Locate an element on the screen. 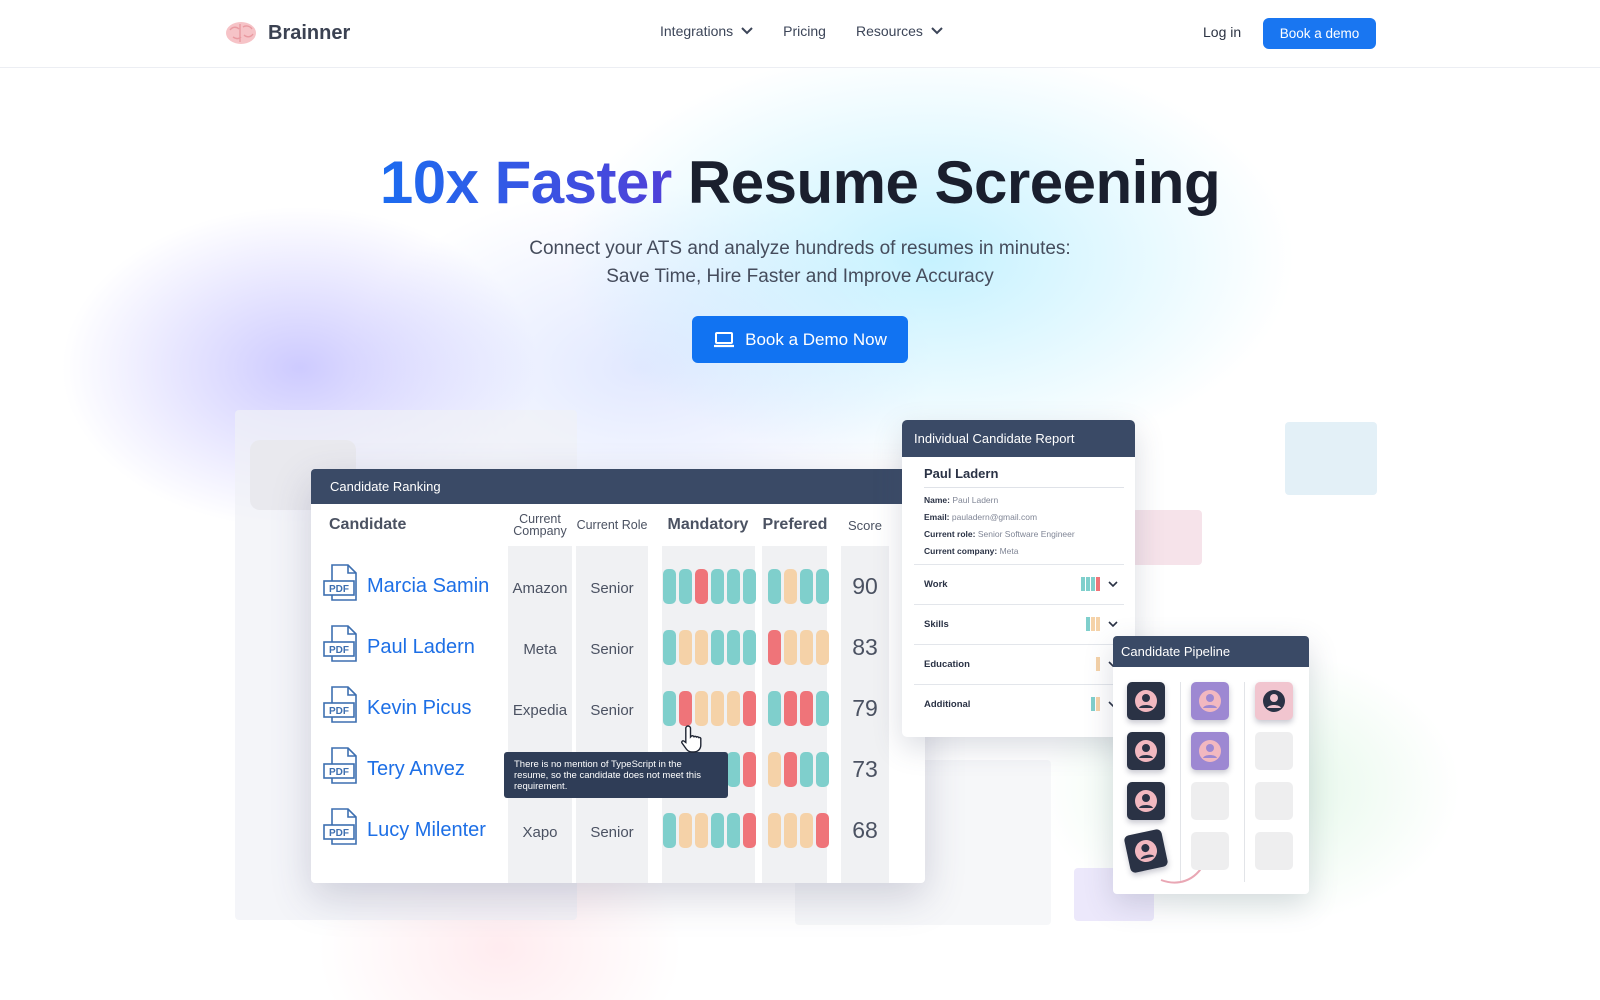 The height and width of the screenshot is (1000, 1600). candidate-name-link: PDF Marcia Samin is located at coordinates (406, 586).